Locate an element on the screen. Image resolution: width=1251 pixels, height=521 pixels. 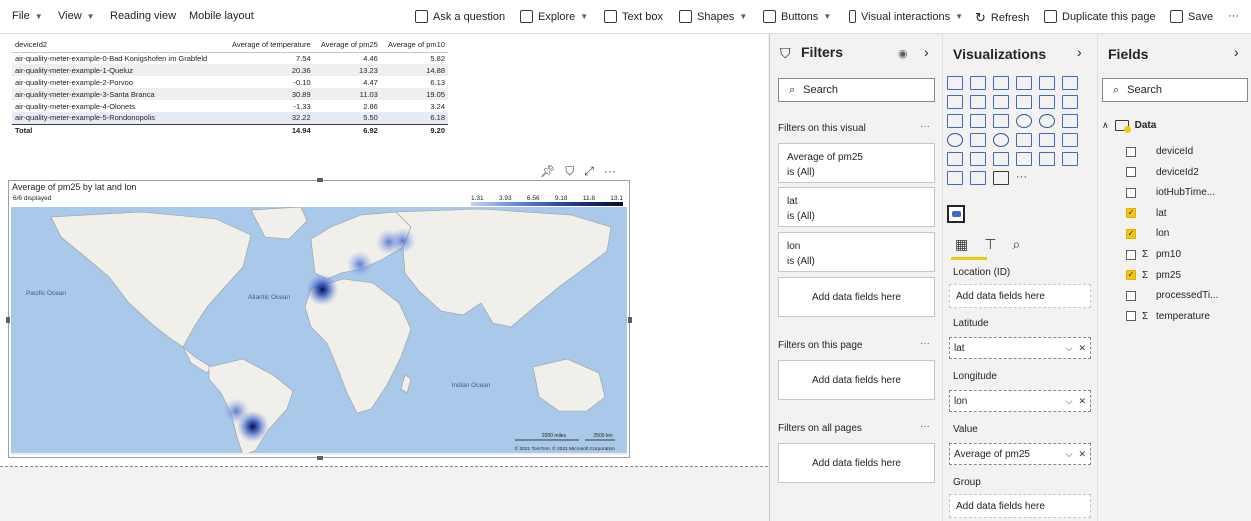
visual-interactions-menu: Visual interactions ▼ is located at coordinates (906, 16).